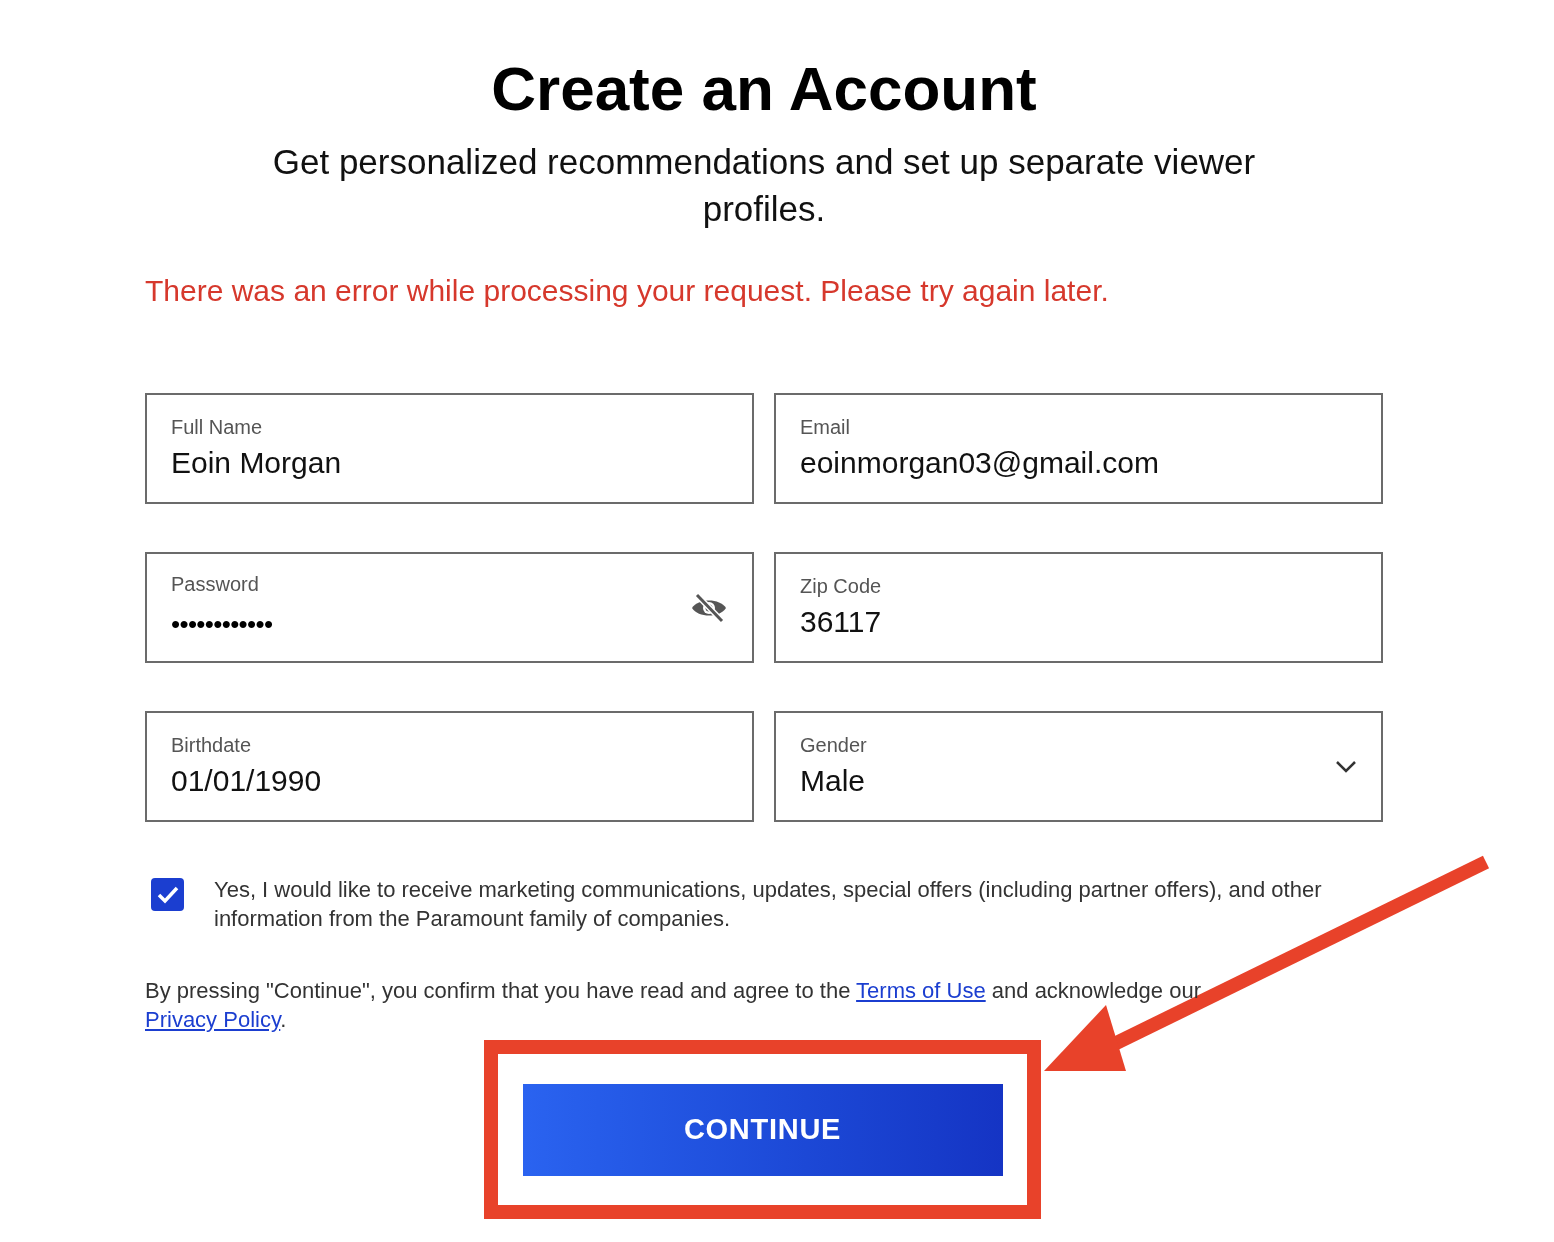 The width and height of the screenshot is (1554, 1242). I want to click on continue-button: CONTINUE, so click(762, 1129).